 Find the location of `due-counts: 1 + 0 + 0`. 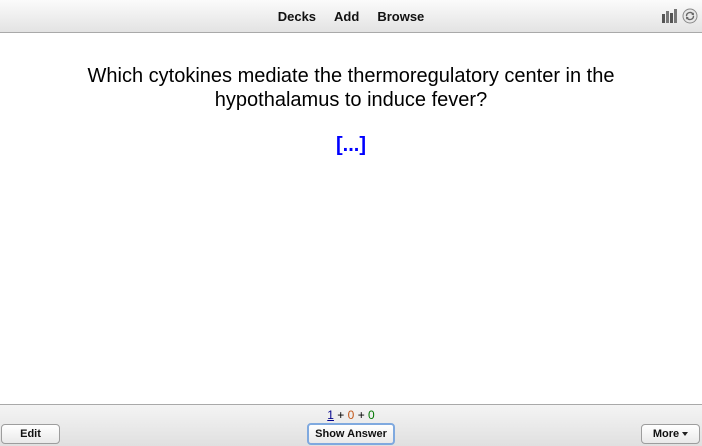

due-counts: 1 + 0 + 0 is located at coordinates (351, 415).